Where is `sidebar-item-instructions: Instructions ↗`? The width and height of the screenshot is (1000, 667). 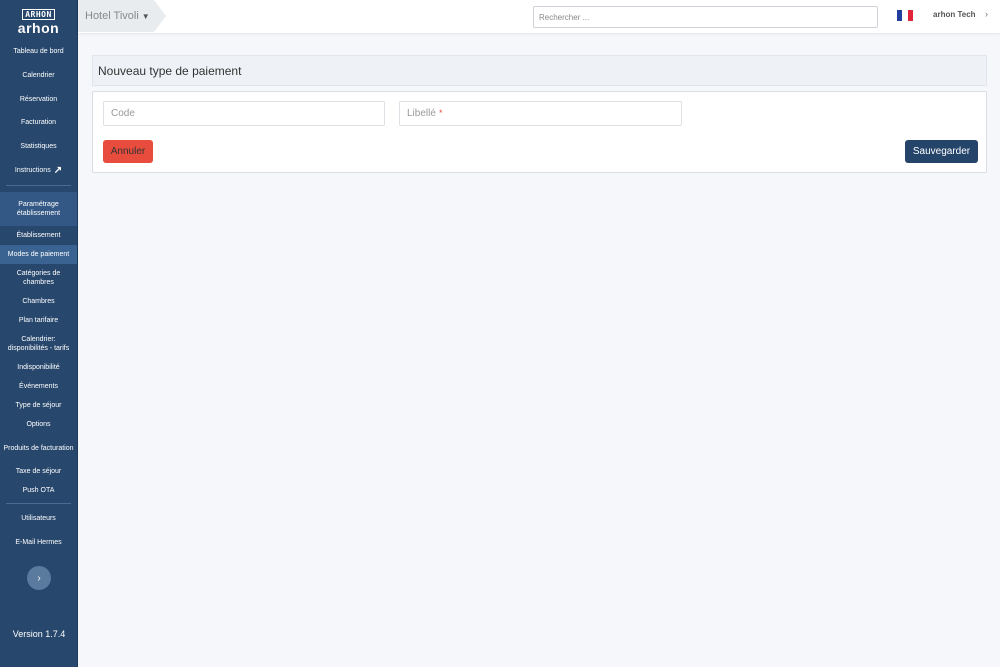
sidebar-item-instructions: Instructions ↗ is located at coordinates (38, 170).